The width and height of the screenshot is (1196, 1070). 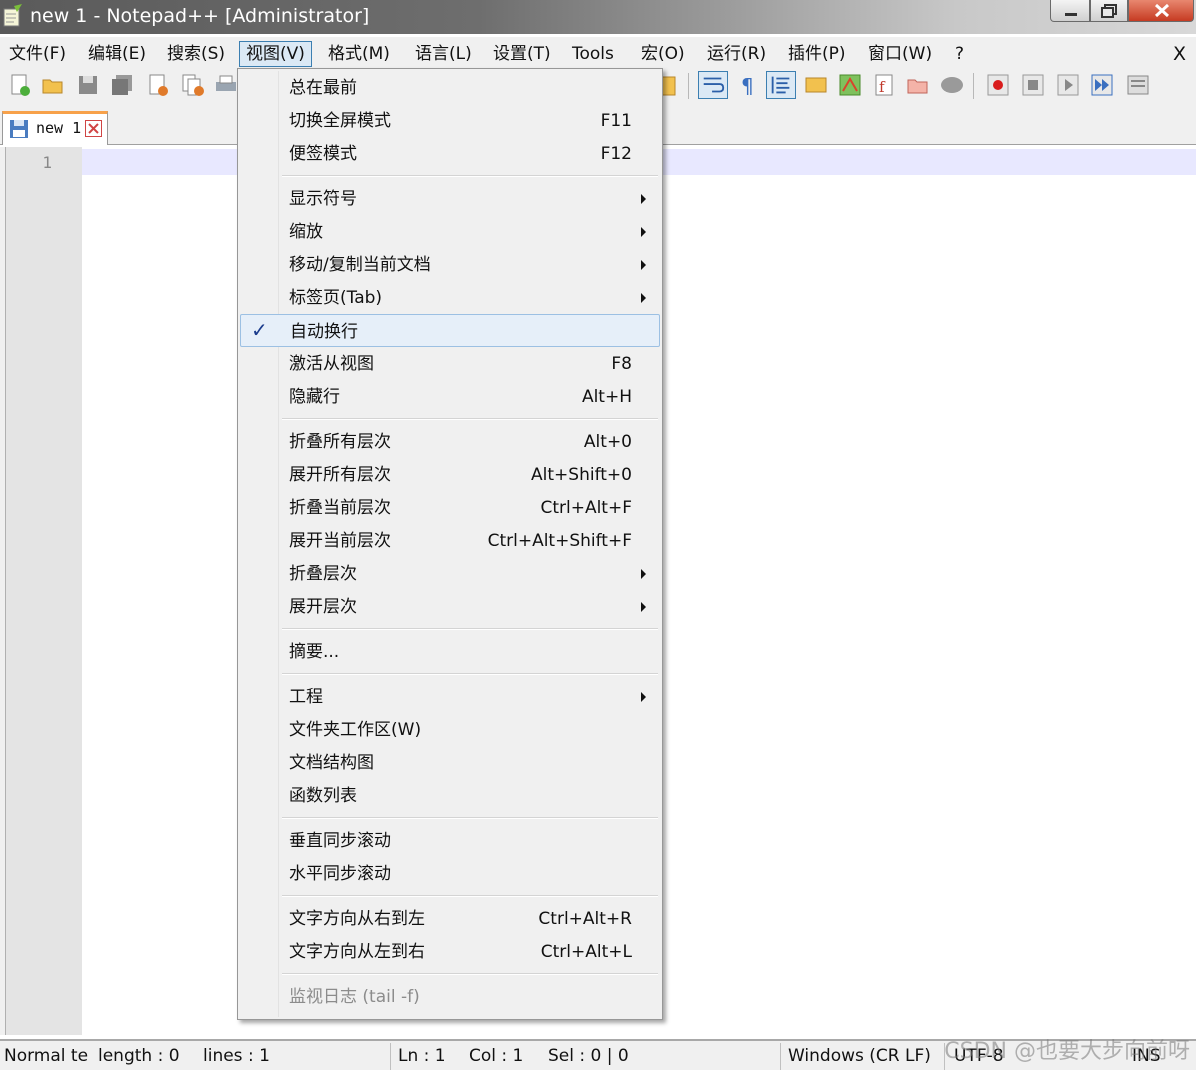 What do you see at coordinates (522, 54) in the screenshot?
I see `menu-settings: 设置(T)` at bounding box center [522, 54].